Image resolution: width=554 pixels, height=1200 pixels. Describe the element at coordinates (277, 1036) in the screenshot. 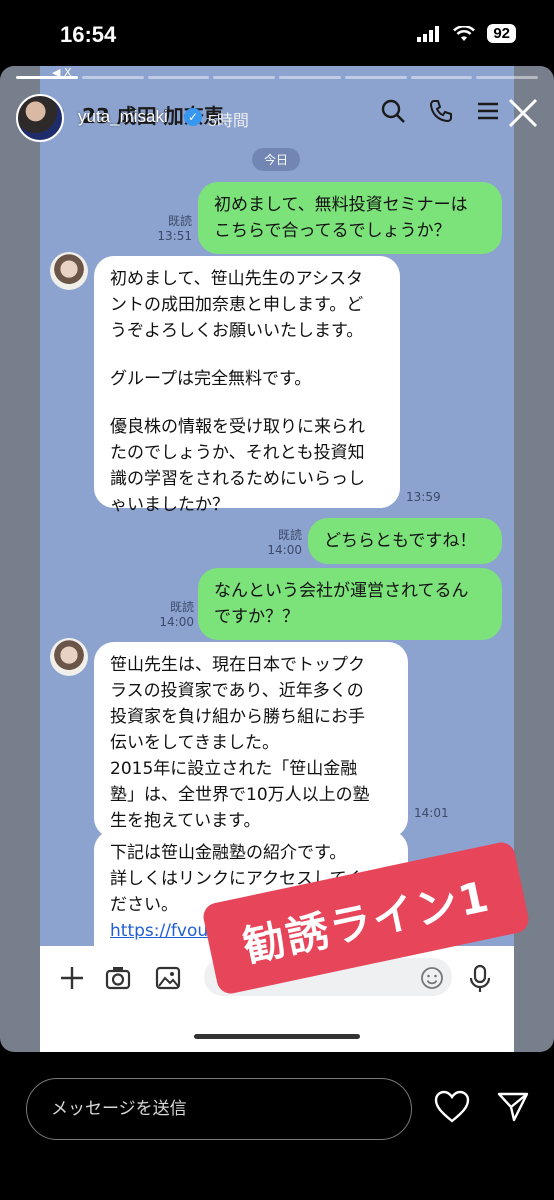

I see `home-indicator` at that location.